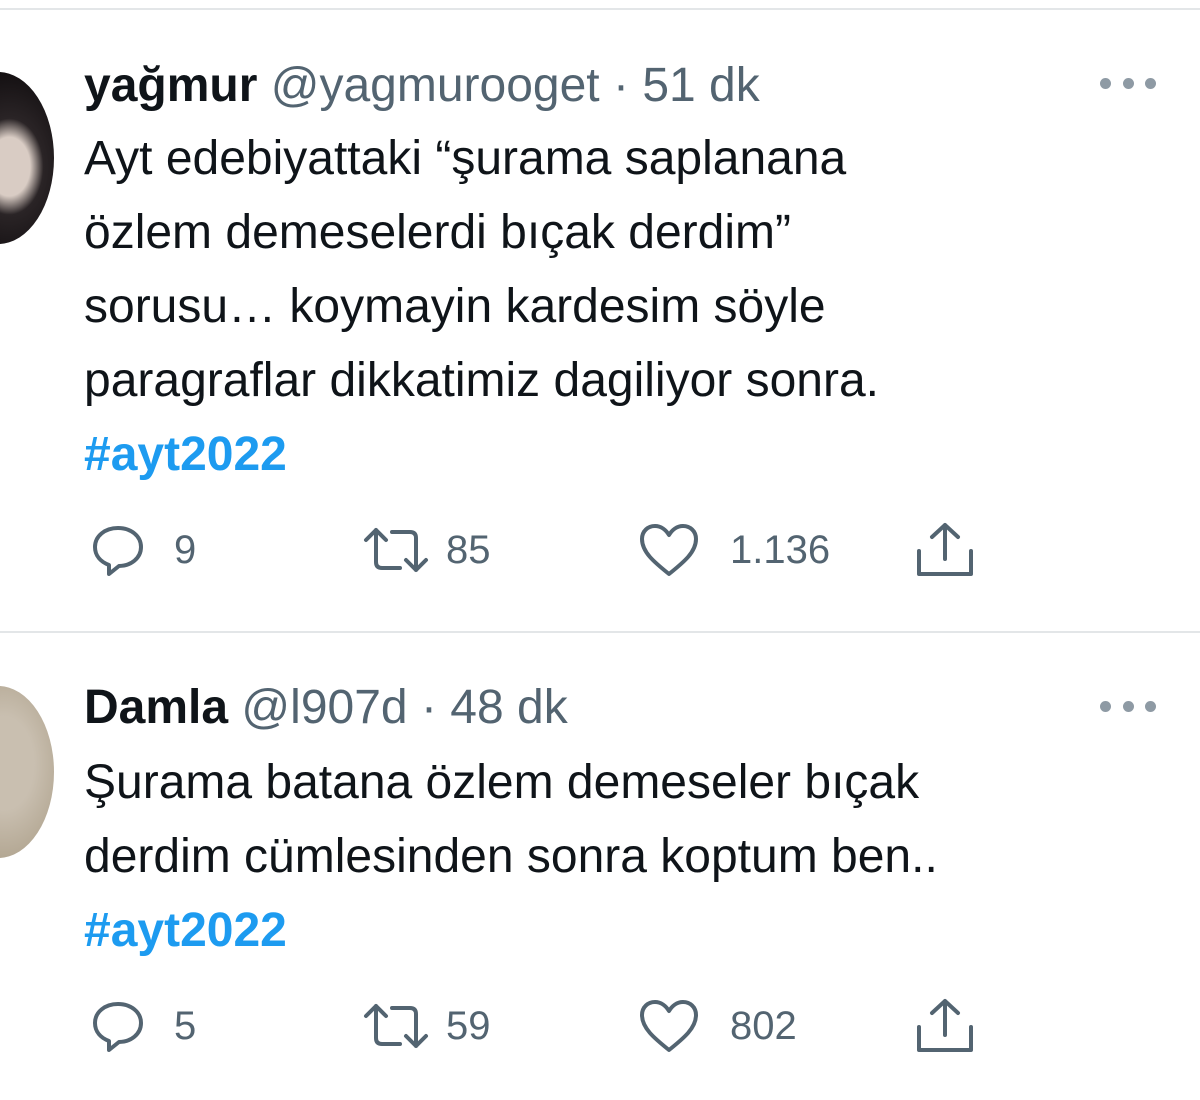 The height and width of the screenshot is (1100, 1200). Describe the element at coordinates (600, 632) in the screenshot. I see `tweet-divider` at that location.